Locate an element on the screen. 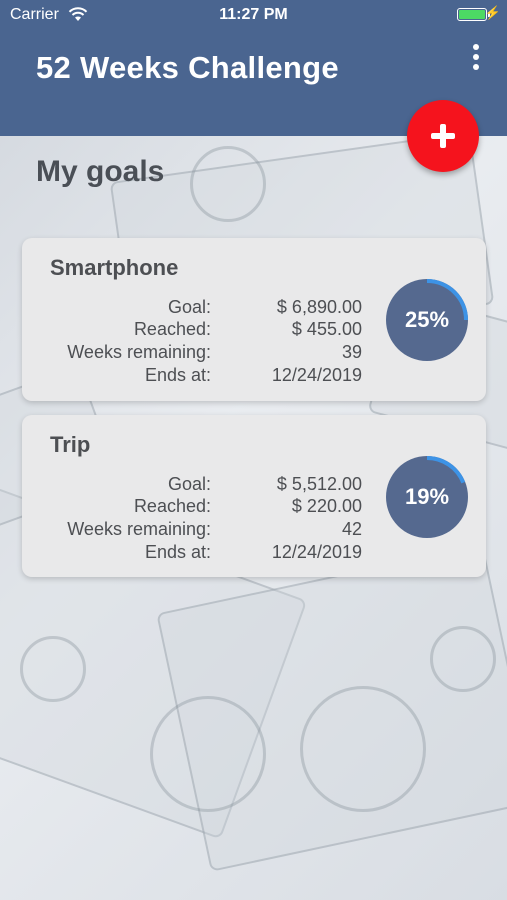 Image resolution: width=507 pixels, height=900 pixels. progress-ring: 19% is located at coordinates (430, 500).